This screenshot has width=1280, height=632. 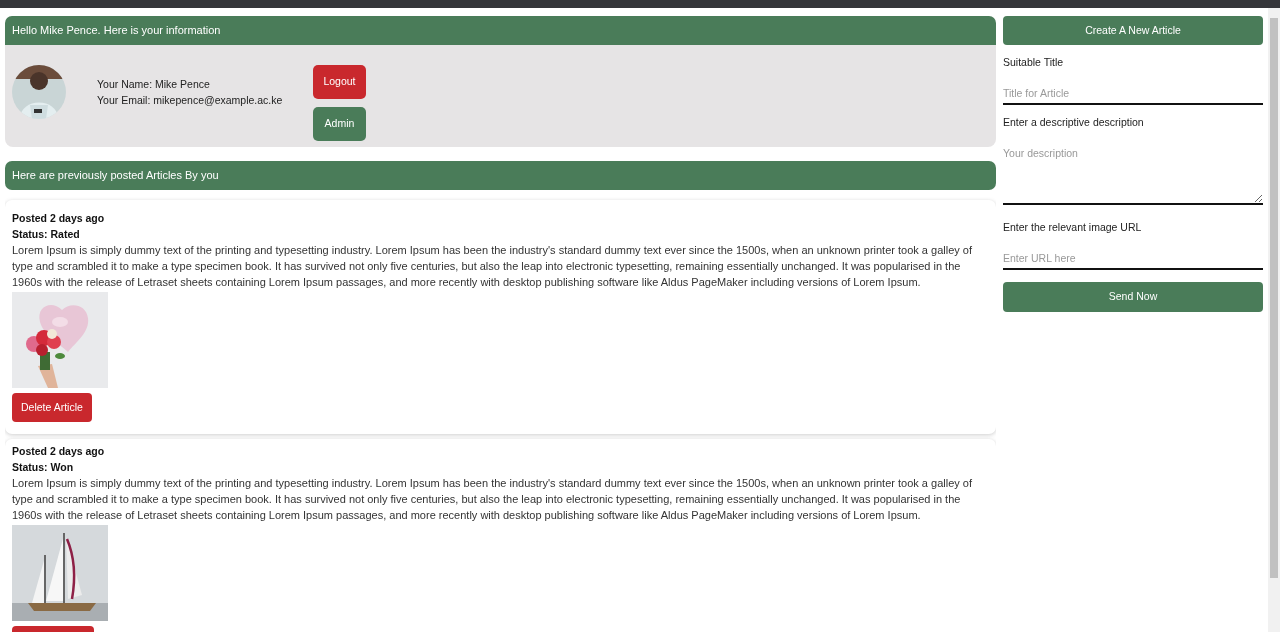 I want to click on field-label: Suitable Title, so click(x=1034, y=62).